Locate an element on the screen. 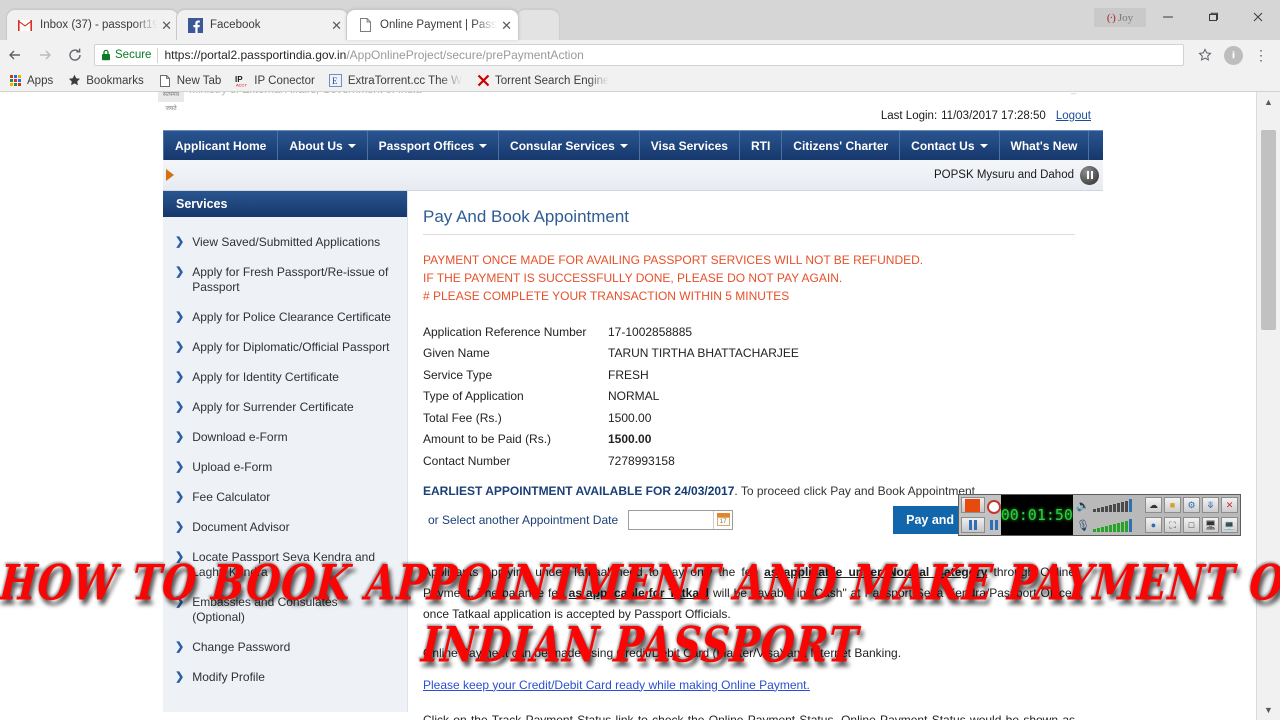 The image size is (1280, 720). stop-icon is located at coordinates (973, 505).